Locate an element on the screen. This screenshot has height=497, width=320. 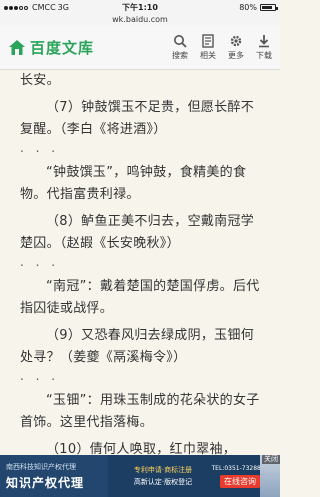
gear-icon is located at coordinates (236, 41).